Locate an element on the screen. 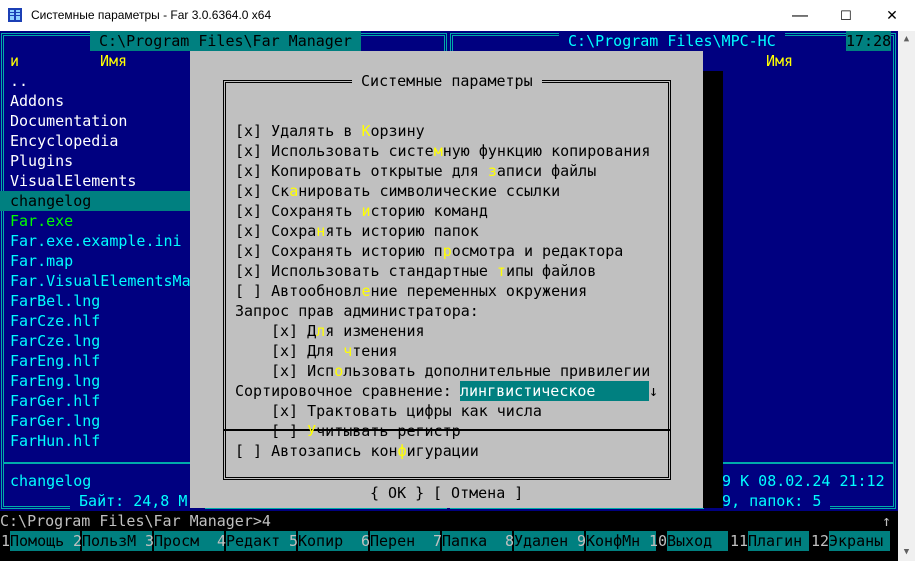 This screenshot has width=915, height=561. fkey-3-button: Просм is located at coordinates (189, 541).